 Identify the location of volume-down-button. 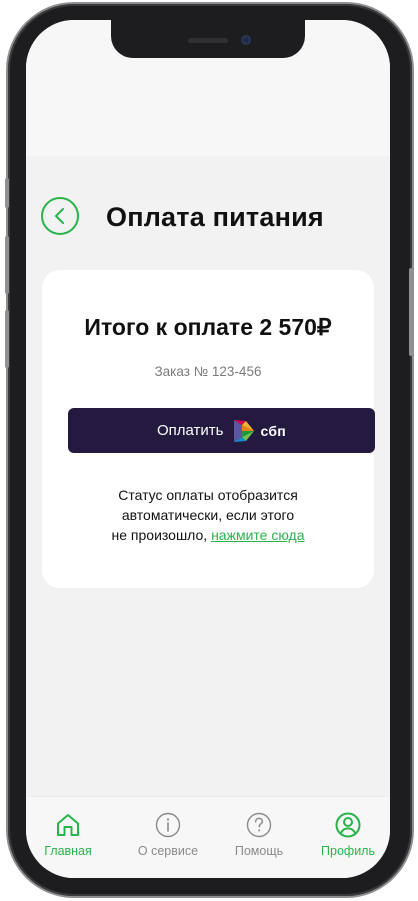
(7, 339).